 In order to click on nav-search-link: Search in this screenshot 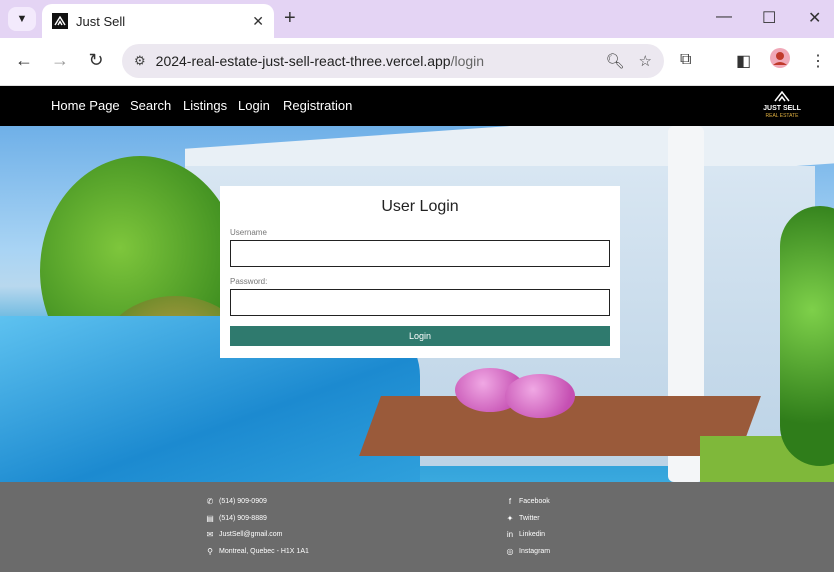, I will do `click(150, 105)`.